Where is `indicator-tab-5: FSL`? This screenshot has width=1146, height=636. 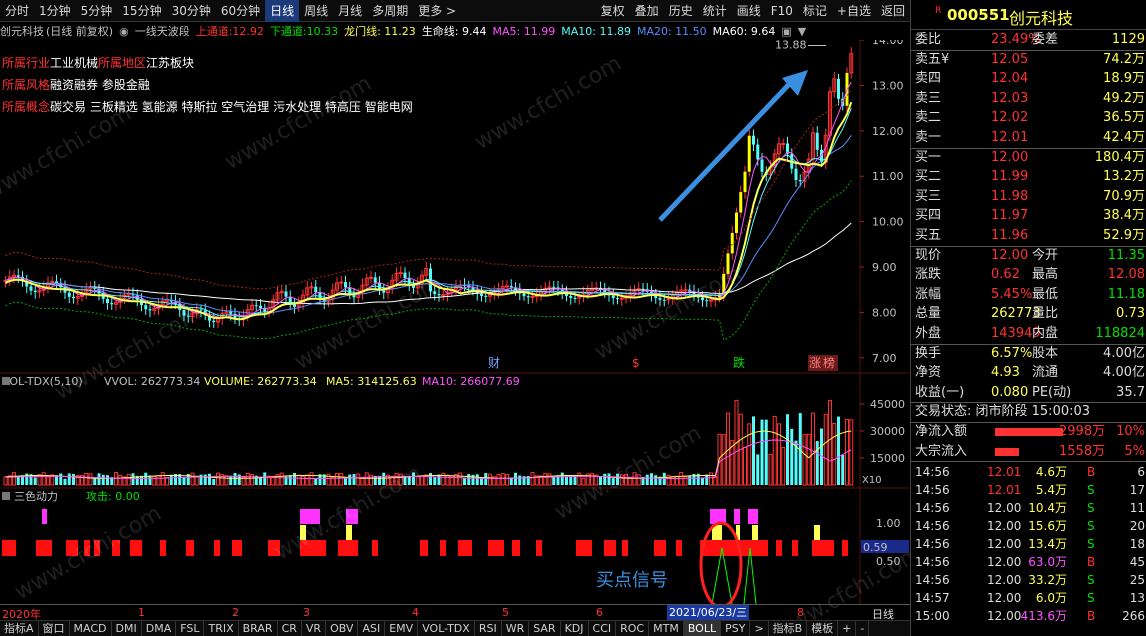 indicator-tab-5: FSL is located at coordinates (190, 628).